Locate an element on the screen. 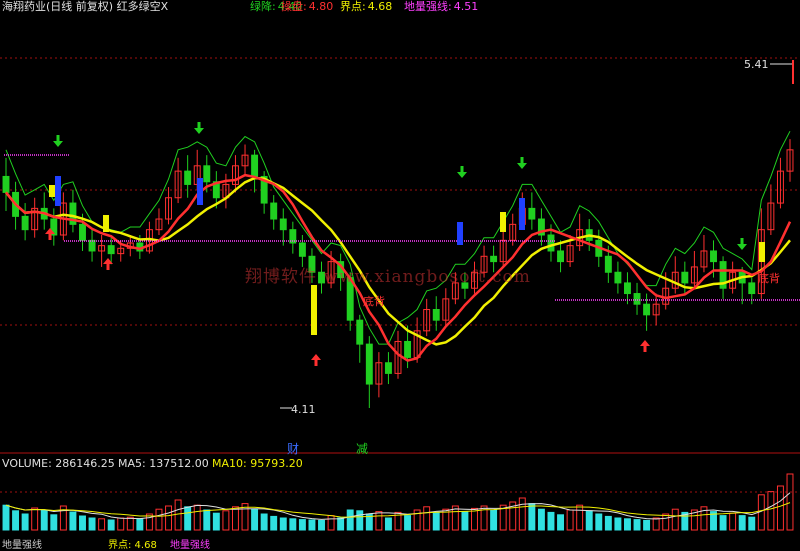 The height and width of the screenshot is (551, 800). volume-ma5: MA5: 137512.00 is located at coordinates (163, 463).